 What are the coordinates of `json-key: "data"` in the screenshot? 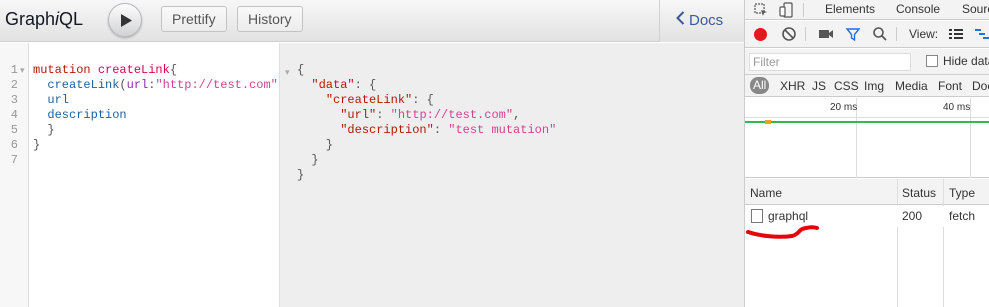 It's located at (333, 85).